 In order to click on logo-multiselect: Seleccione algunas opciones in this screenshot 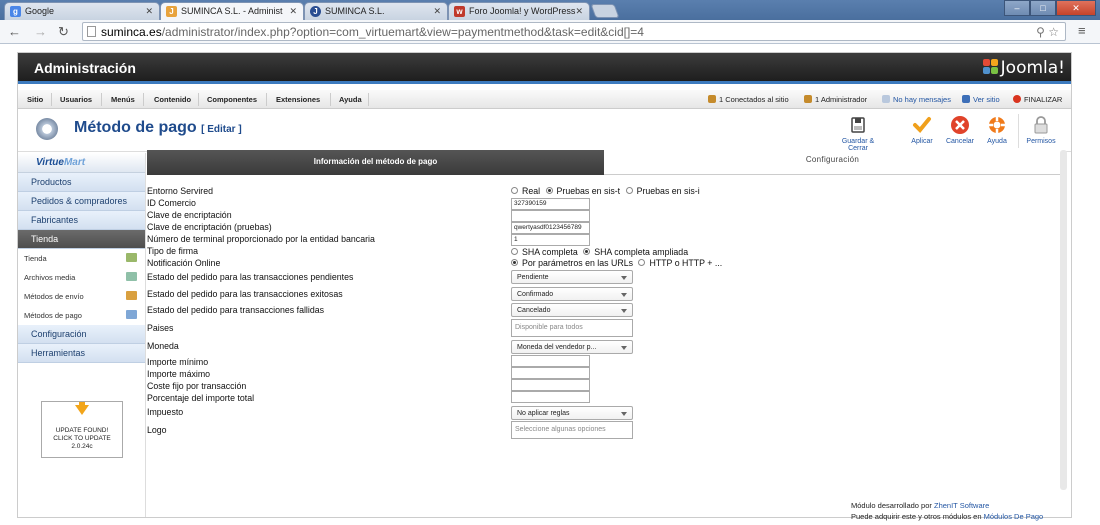, I will do `click(572, 430)`.